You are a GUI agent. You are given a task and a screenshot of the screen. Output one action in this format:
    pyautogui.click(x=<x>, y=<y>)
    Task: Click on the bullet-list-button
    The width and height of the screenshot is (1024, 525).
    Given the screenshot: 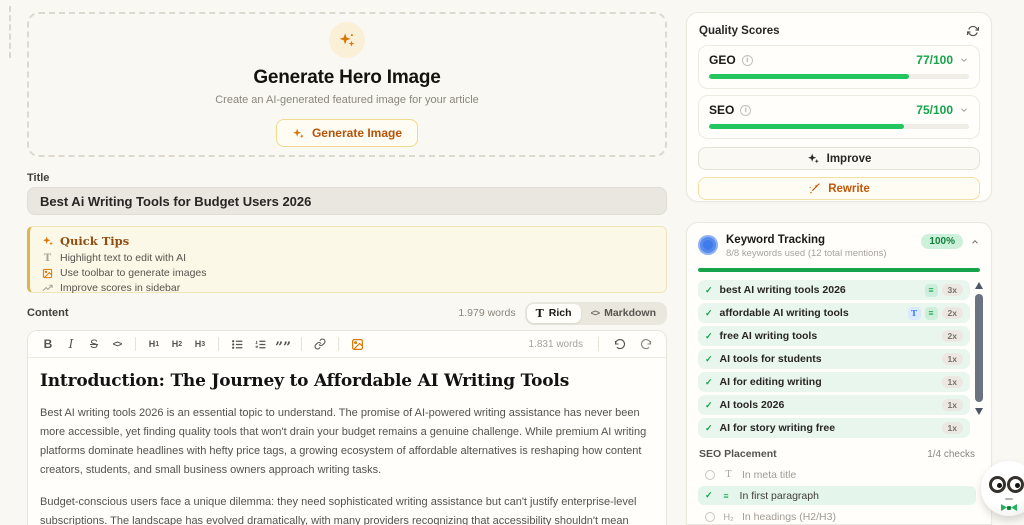 What is the action you would take?
    pyautogui.click(x=237, y=344)
    